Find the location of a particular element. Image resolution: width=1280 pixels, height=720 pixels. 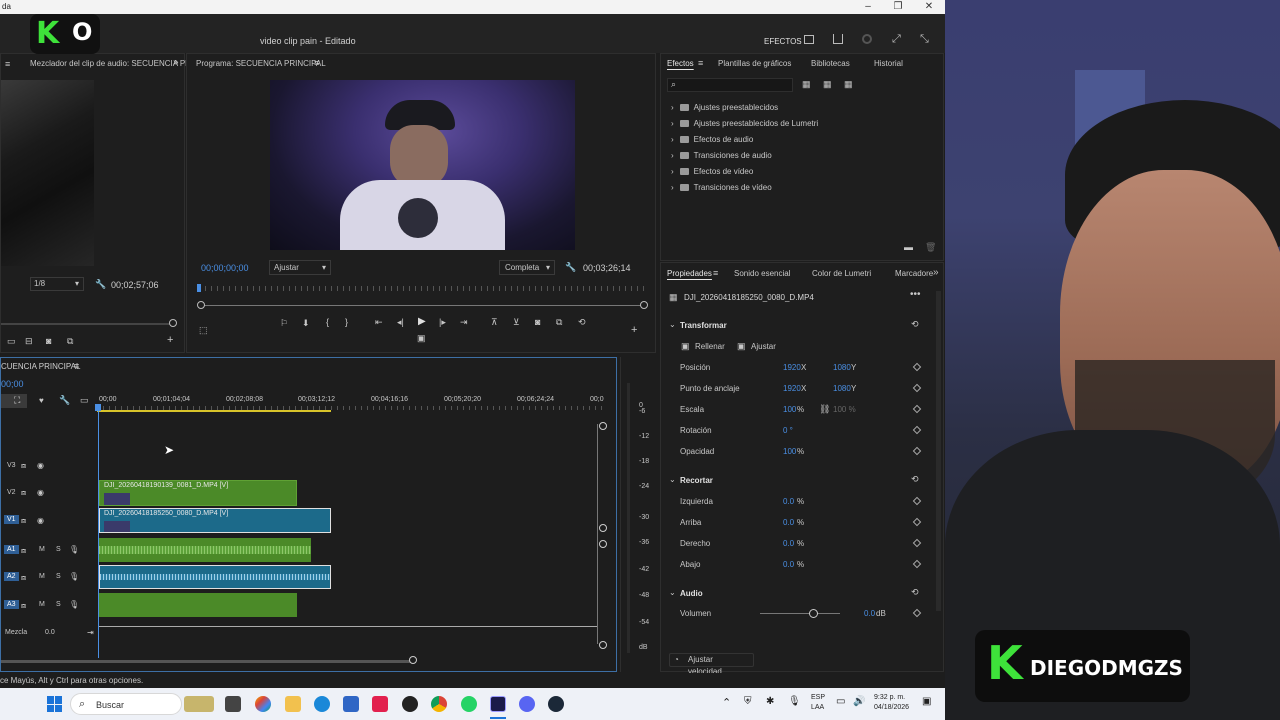

close-button: ✕ is located at coordinates (929, 7).